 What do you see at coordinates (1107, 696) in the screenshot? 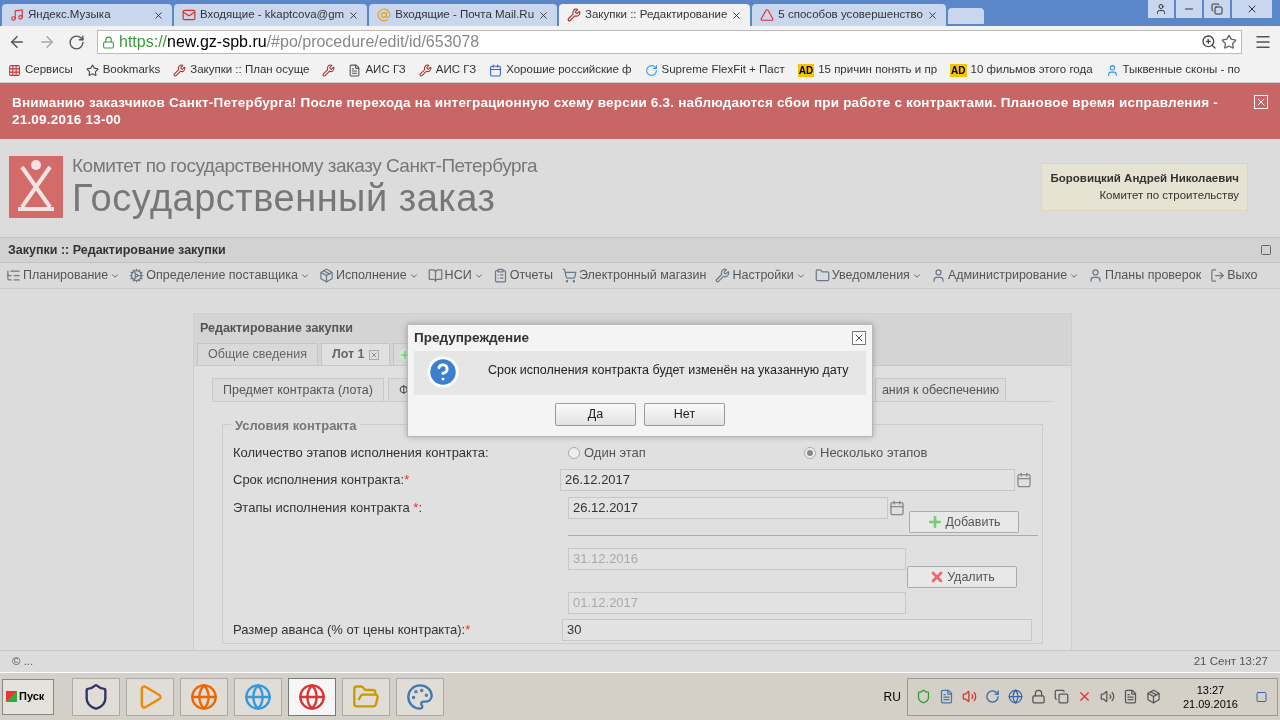
I see `volume-icon` at bounding box center [1107, 696].